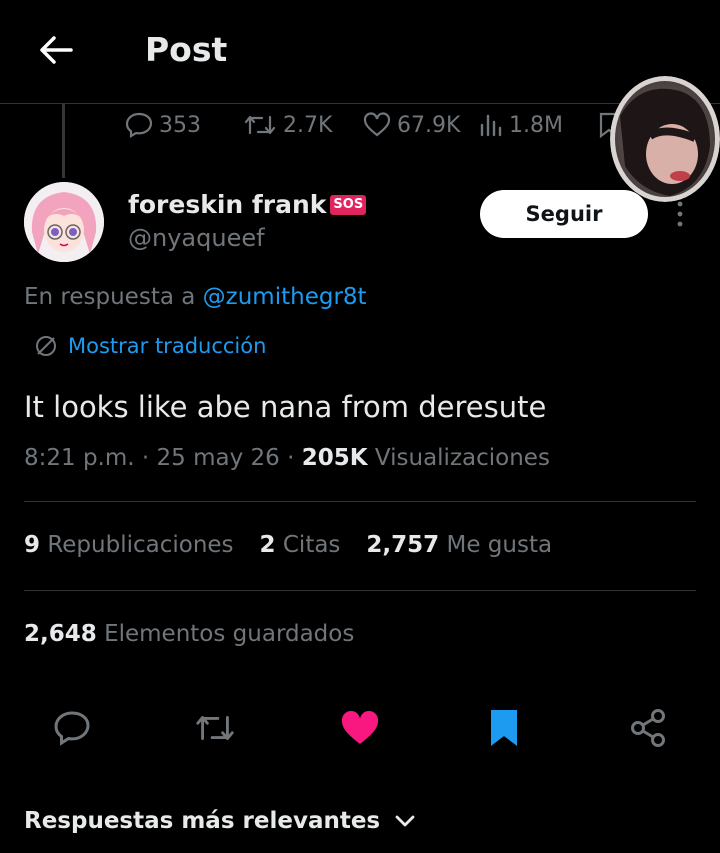 Image resolution: width=720 pixels, height=853 pixels. I want to click on sort-replies-label: Respuestas más relevantes, so click(202, 821).